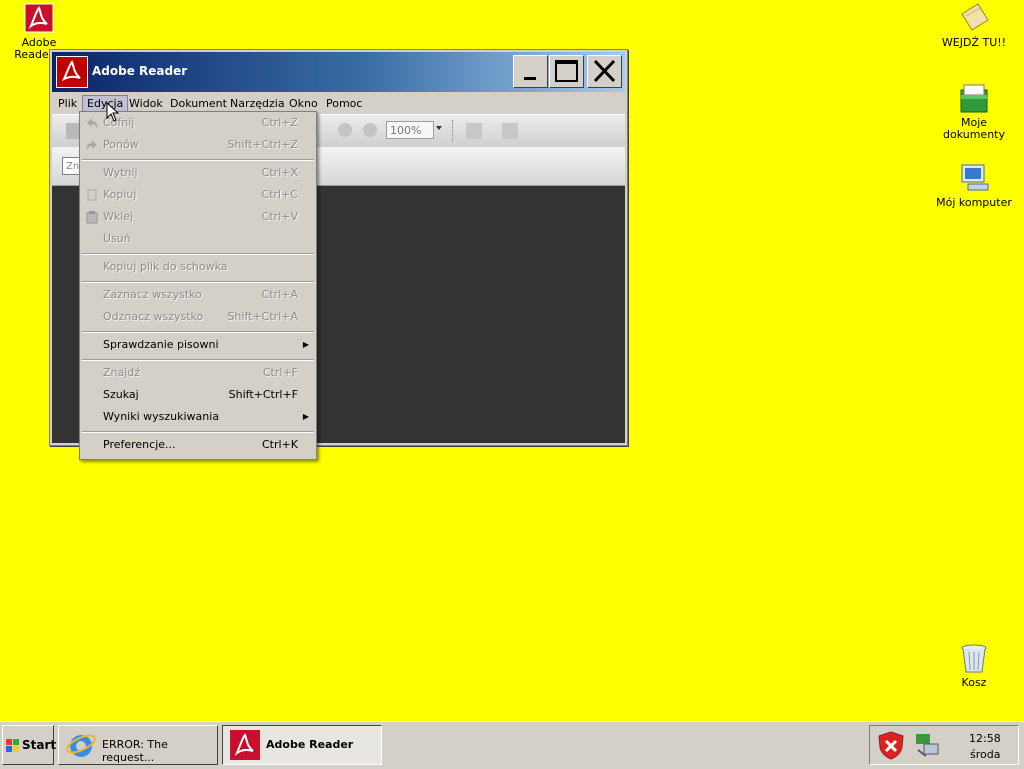  Describe the element at coordinates (92, 145) in the screenshot. I see `redo-icon` at that location.